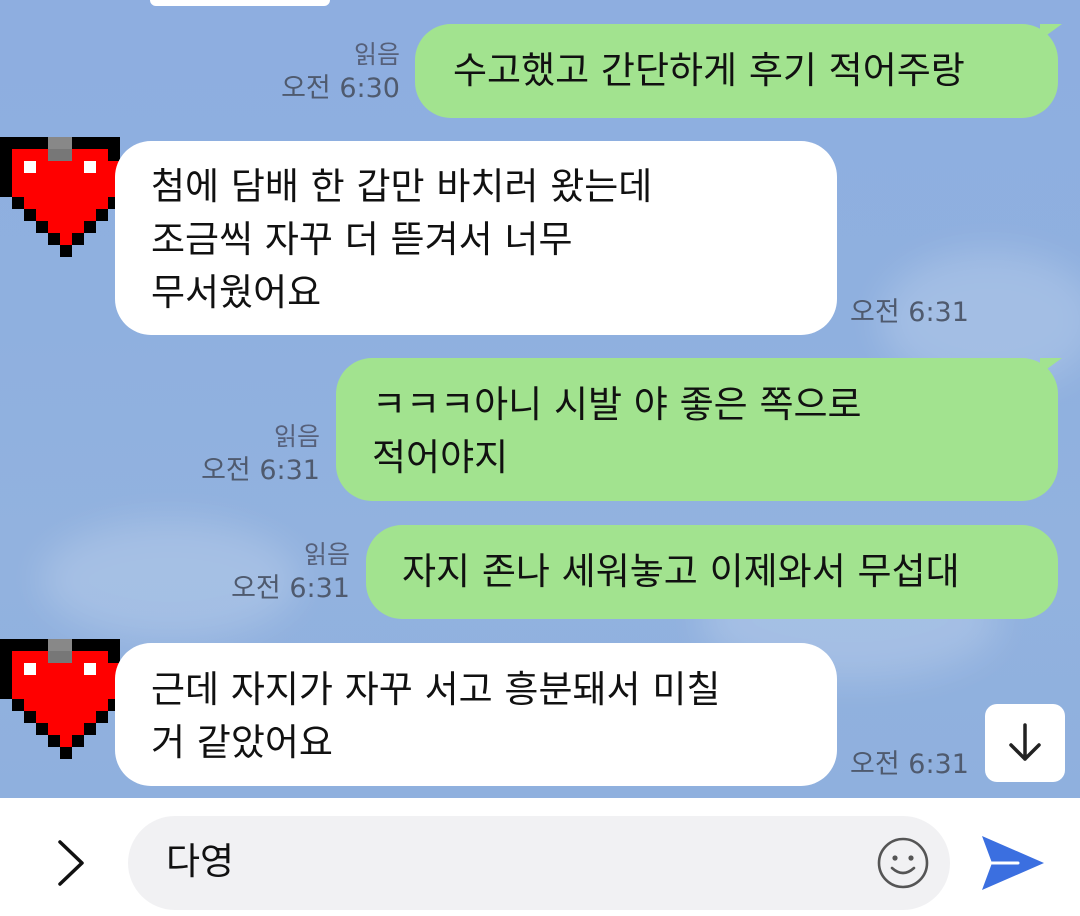 The image size is (1080, 916). What do you see at coordinates (340, 88) in the screenshot?
I see `message-time: 오전 6:30` at bounding box center [340, 88].